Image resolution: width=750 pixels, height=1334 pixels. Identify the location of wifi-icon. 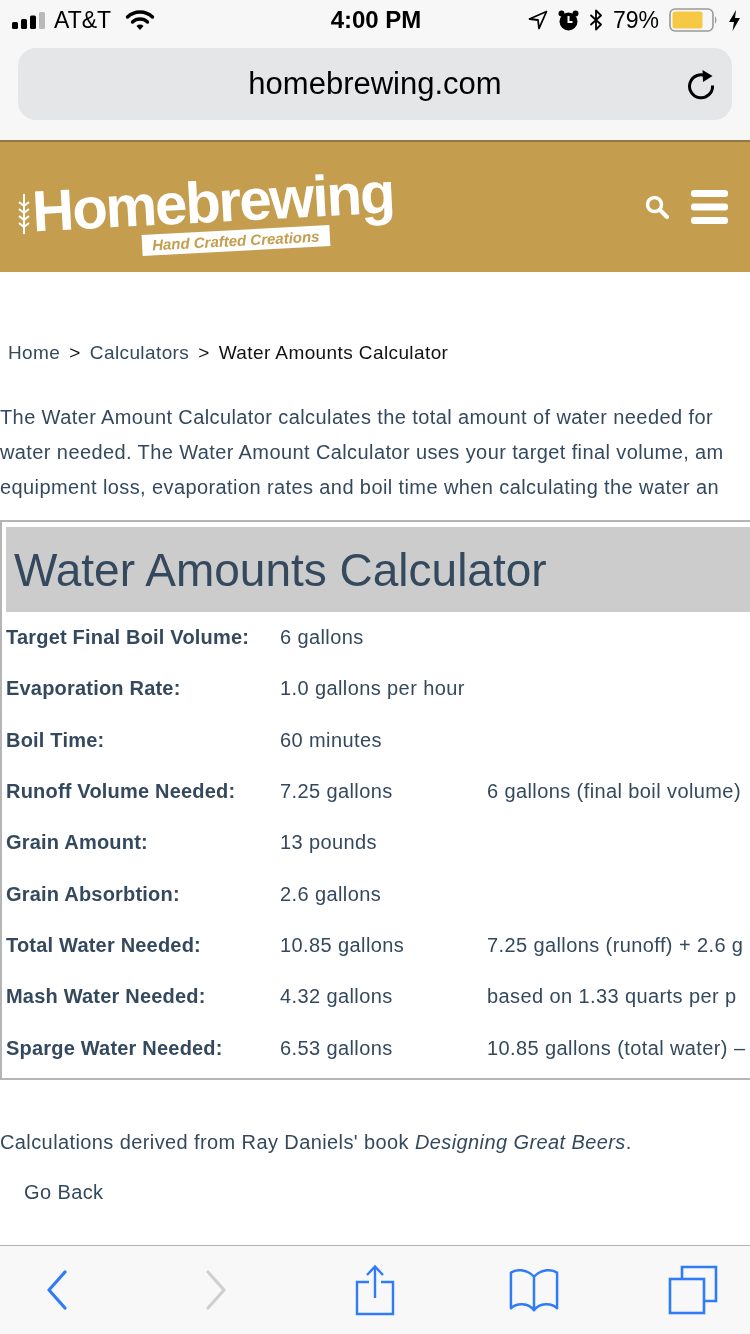
(140, 20).